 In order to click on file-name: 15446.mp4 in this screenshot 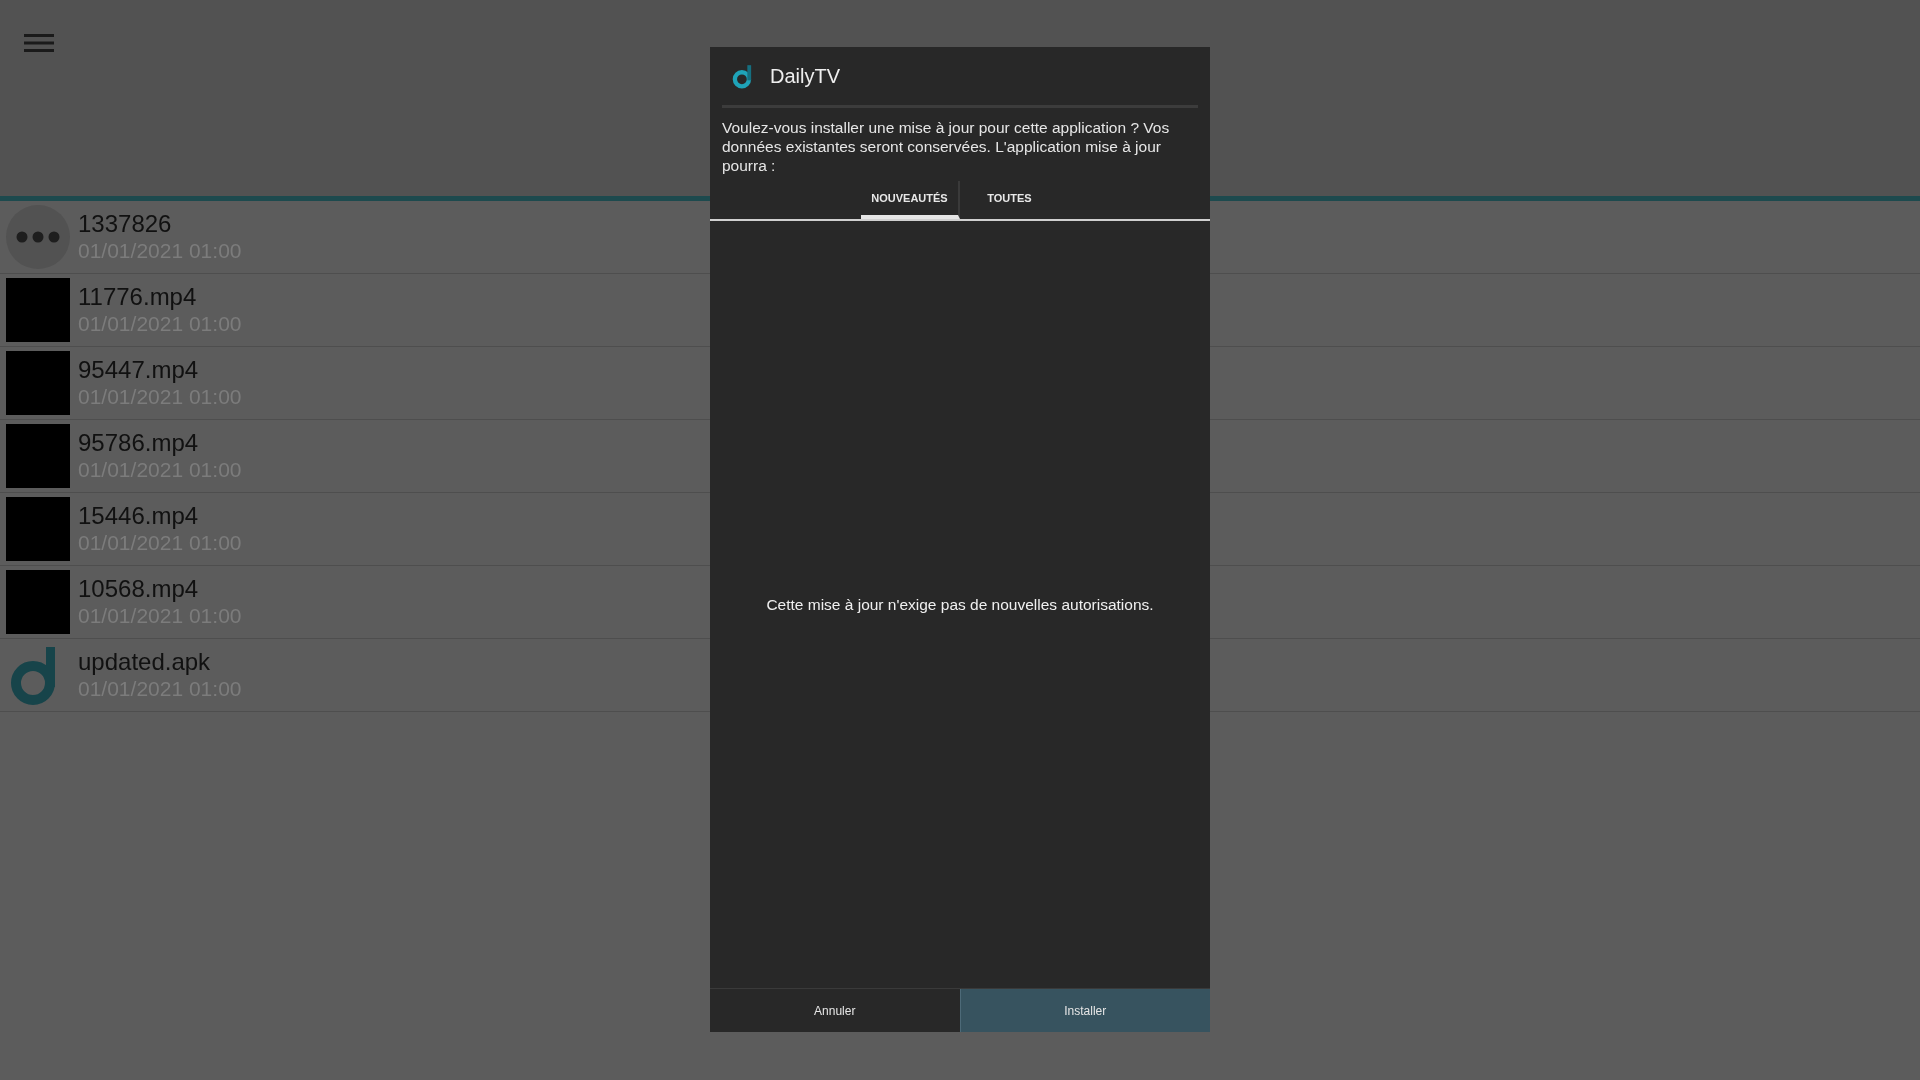, I will do `click(139, 516)`.